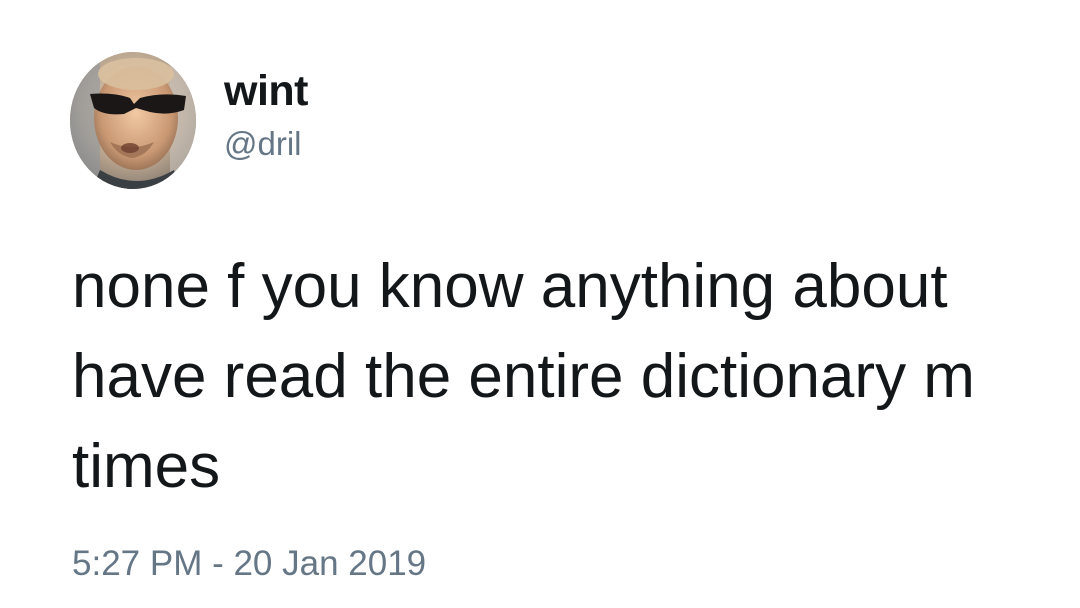  What do you see at coordinates (510, 286) in the screenshot?
I see `tweet-text-line: none f you know anything about` at bounding box center [510, 286].